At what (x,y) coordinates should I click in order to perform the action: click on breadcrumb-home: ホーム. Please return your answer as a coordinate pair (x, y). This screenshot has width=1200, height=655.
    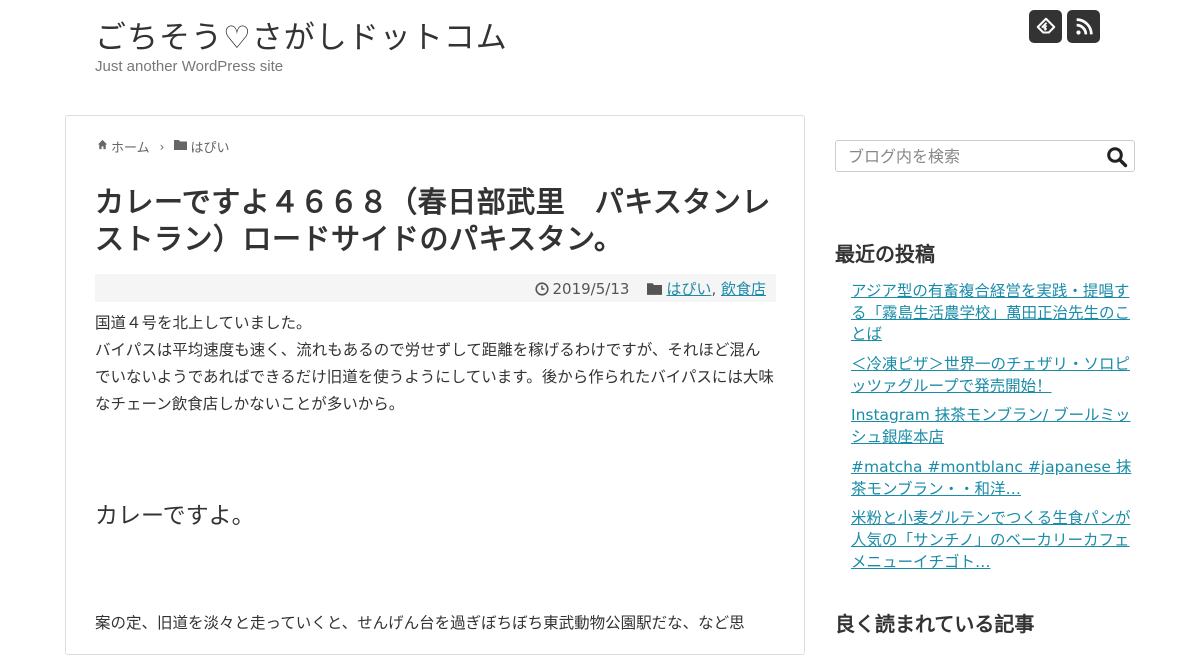
    Looking at the image, I should click on (130, 146).